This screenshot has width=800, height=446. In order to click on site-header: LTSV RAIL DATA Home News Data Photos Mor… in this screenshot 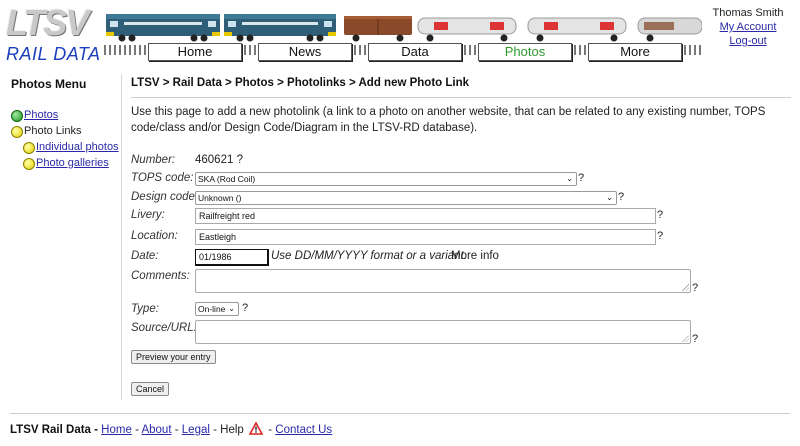, I will do `click(400, 33)`.